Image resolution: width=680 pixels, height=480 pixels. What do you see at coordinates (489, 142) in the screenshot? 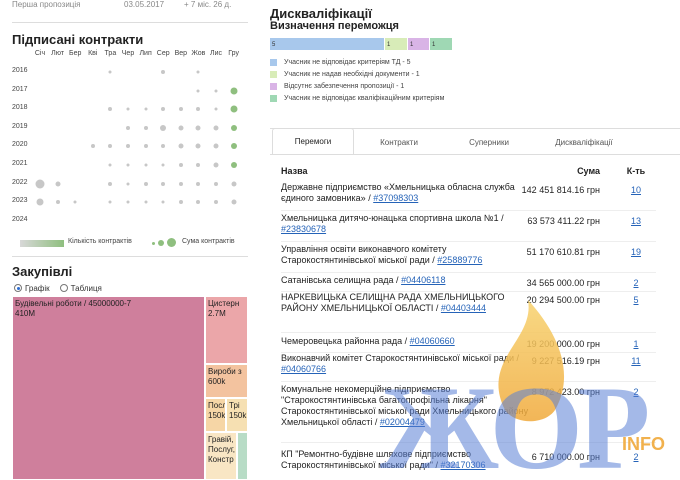
I see `tab-competitors: Суперники` at bounding box center [489, 142].